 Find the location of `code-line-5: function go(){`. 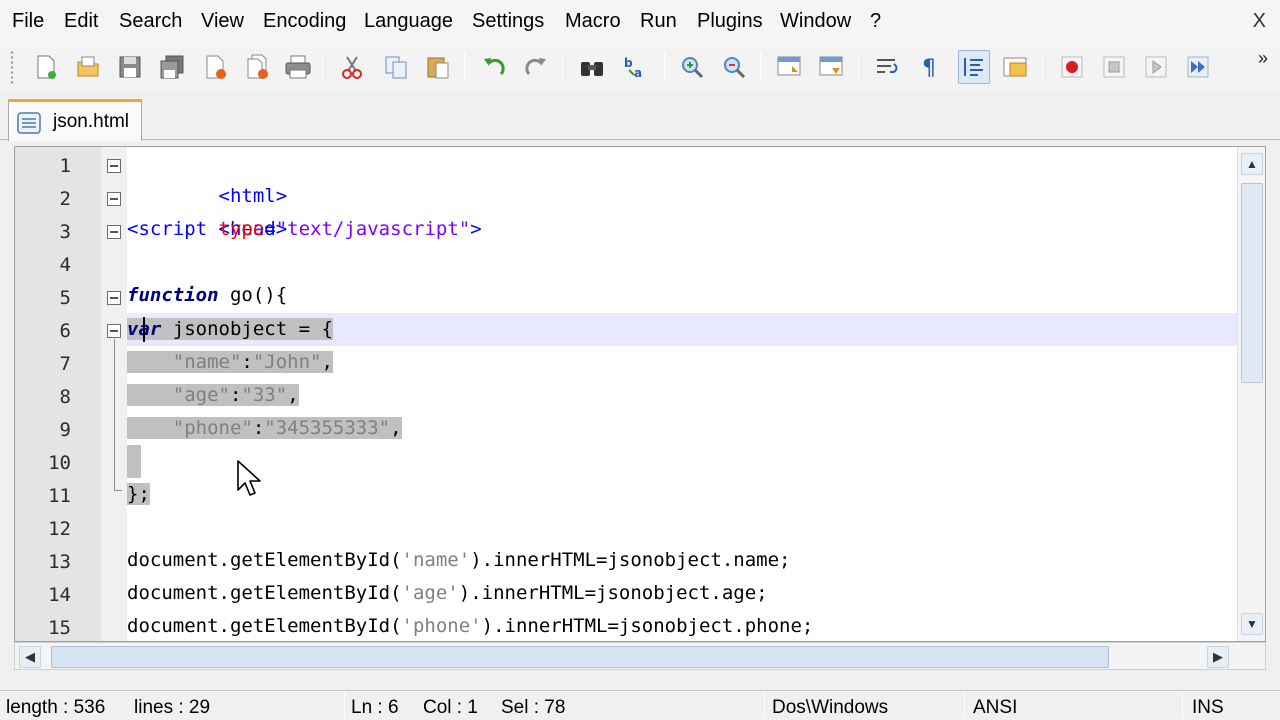

code-line-5: function go(){ is located at coordinates (682, 295).